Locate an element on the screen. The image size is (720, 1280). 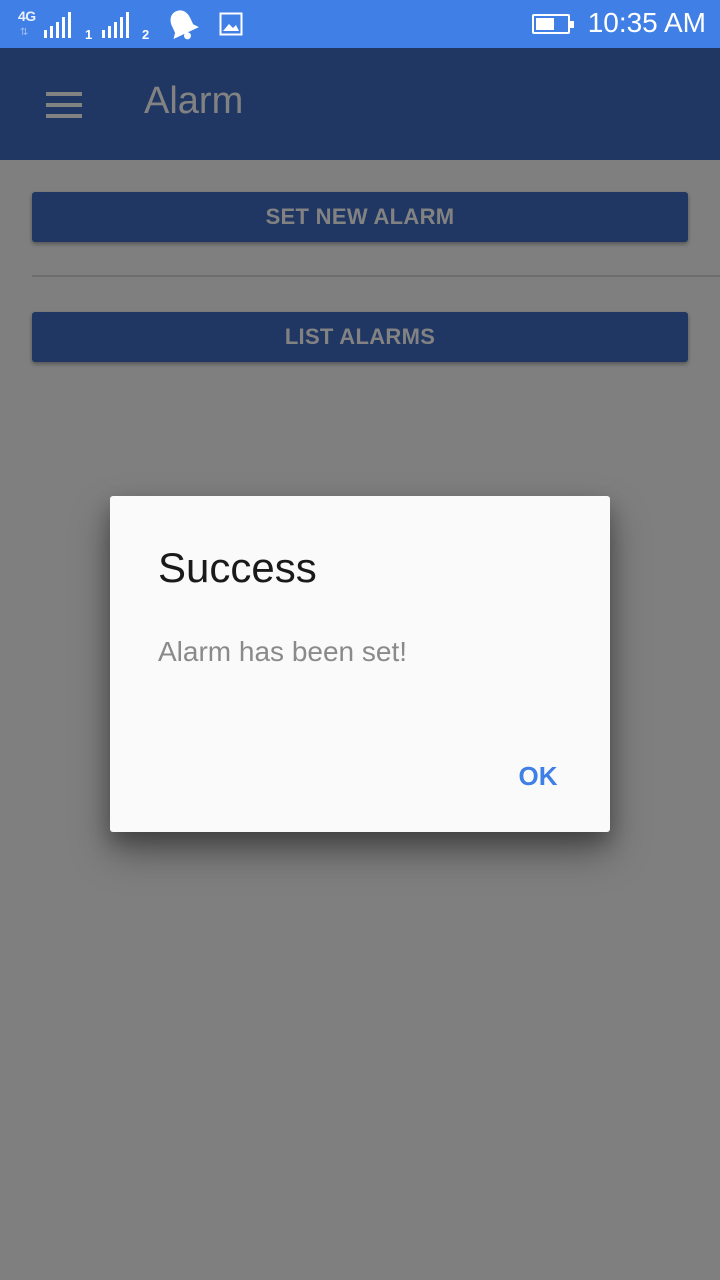
ok-button: OK is located at coordinates (538, 776).